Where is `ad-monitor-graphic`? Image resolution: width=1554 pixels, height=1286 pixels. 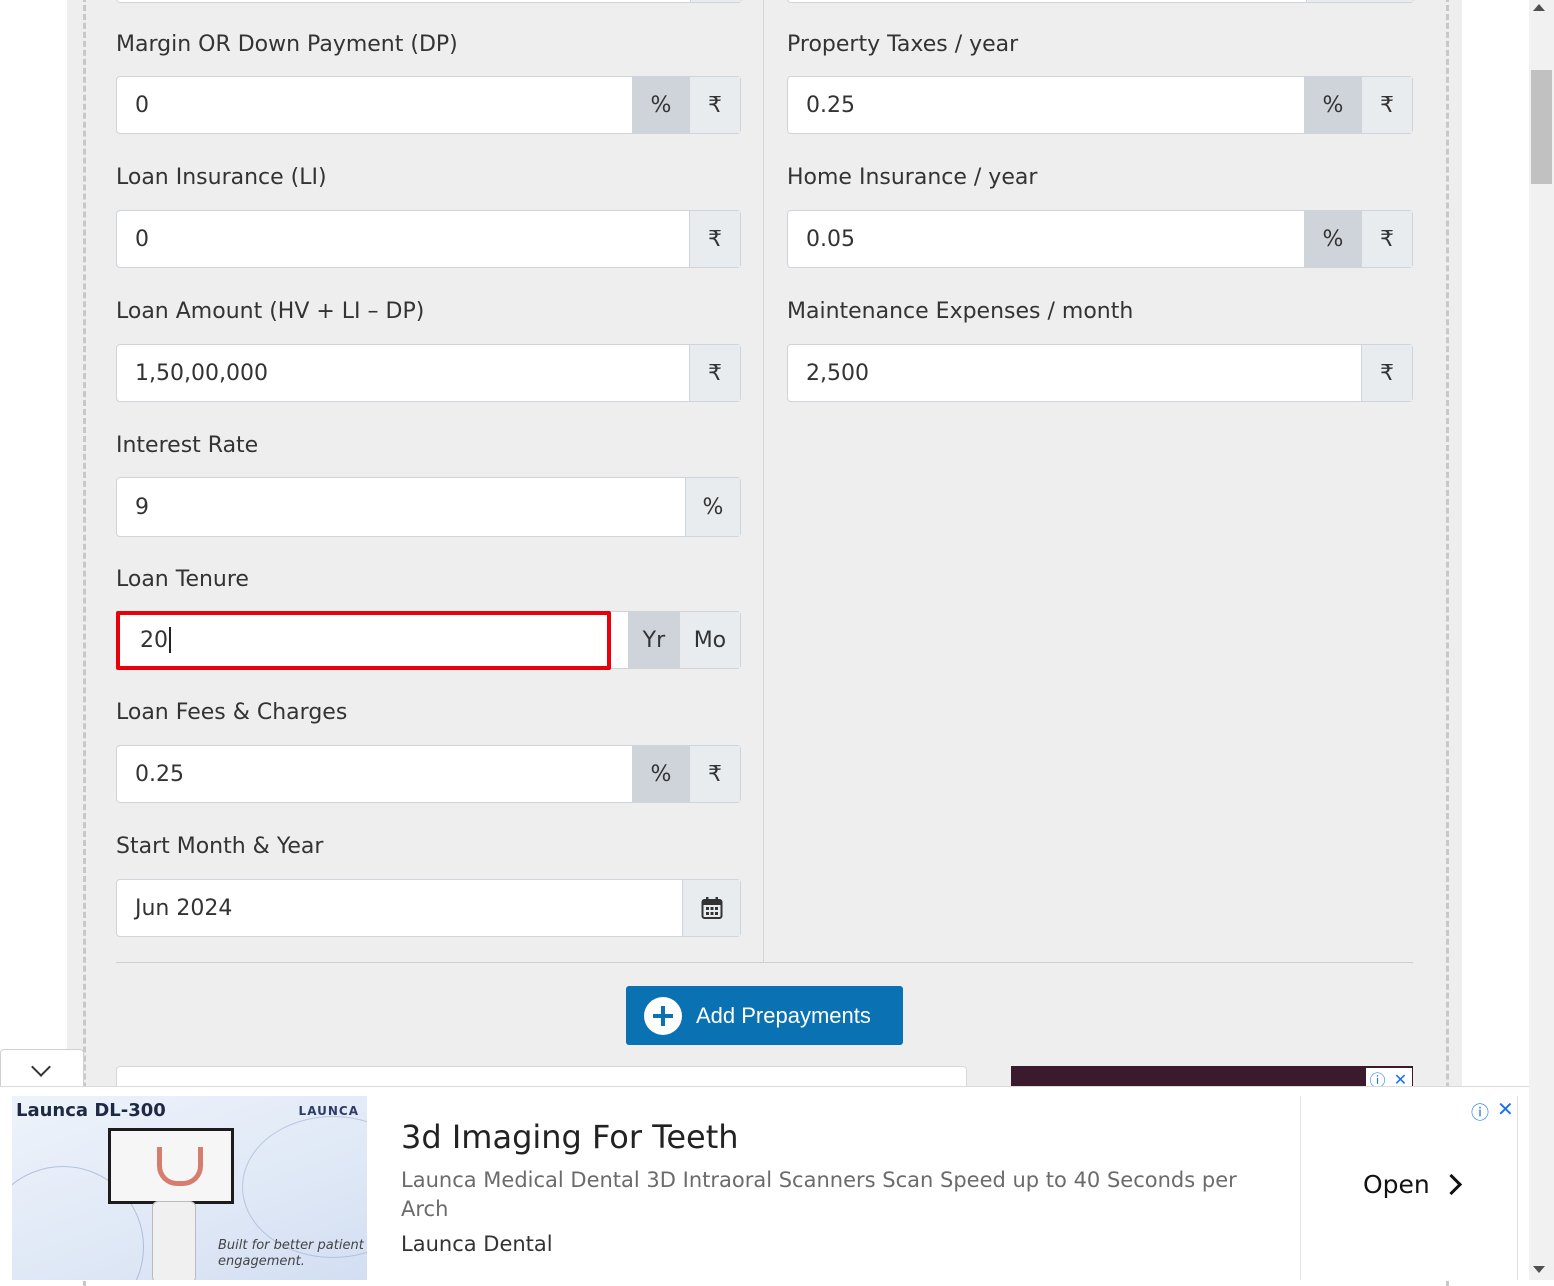 ad-monitor-graphic is located at coordinates (171, 1166).